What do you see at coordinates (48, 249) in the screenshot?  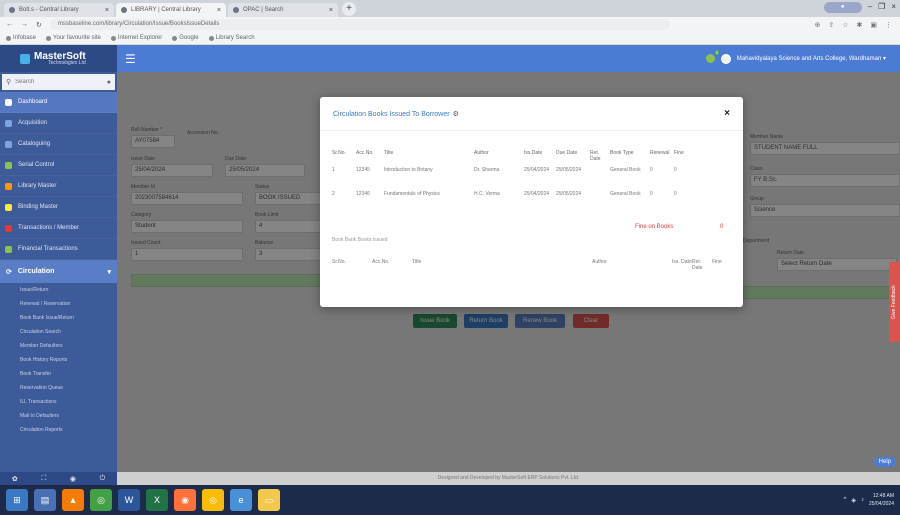 I see `sidebar-item-label: Financial Transactions` at bounding box center [48, 249].